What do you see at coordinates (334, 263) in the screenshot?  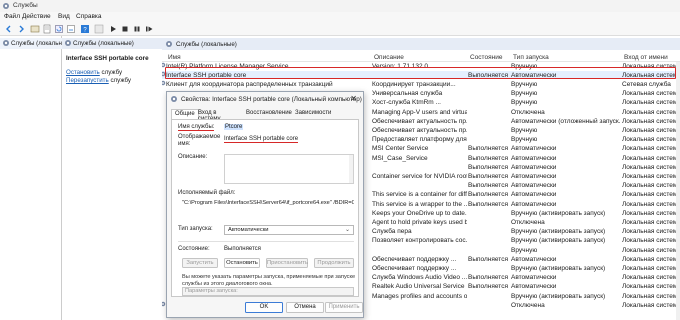 I see `resume-button: Продолжить` at bounding box center [334, 263].